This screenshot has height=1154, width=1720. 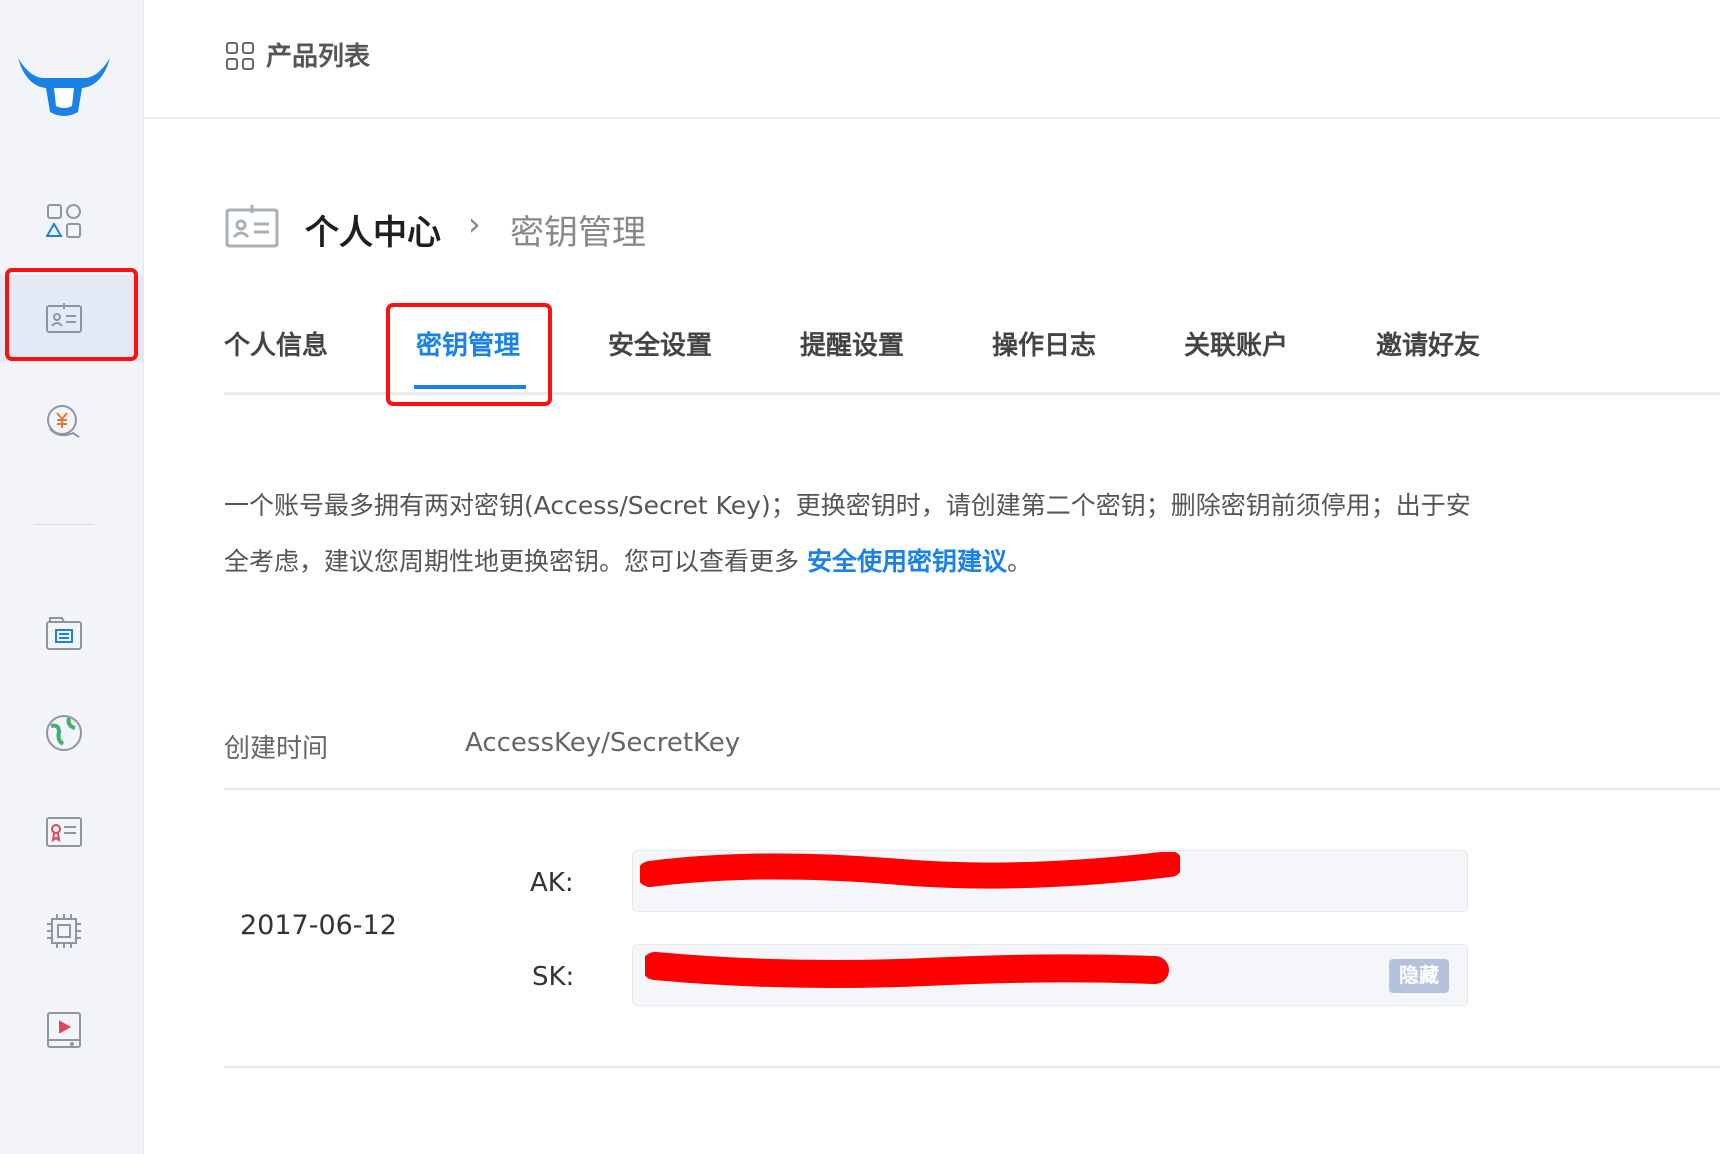 I want to click on tab-invite-friends: 邀请好友, so click(x=1428, y=343).